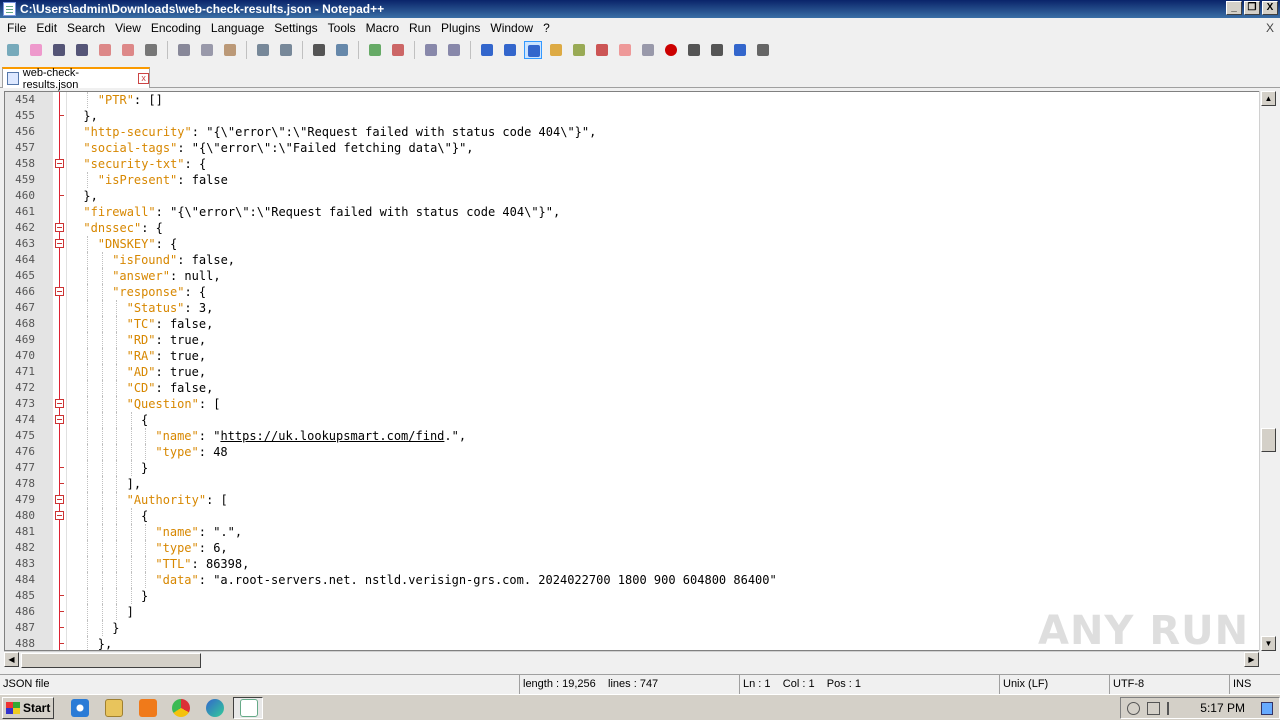 This screenshot has height=720, width=1280. What do you see at coordinates (181, 340) in the screenshot?
I see `json-value: : true,` at bounding box center [181, 340].